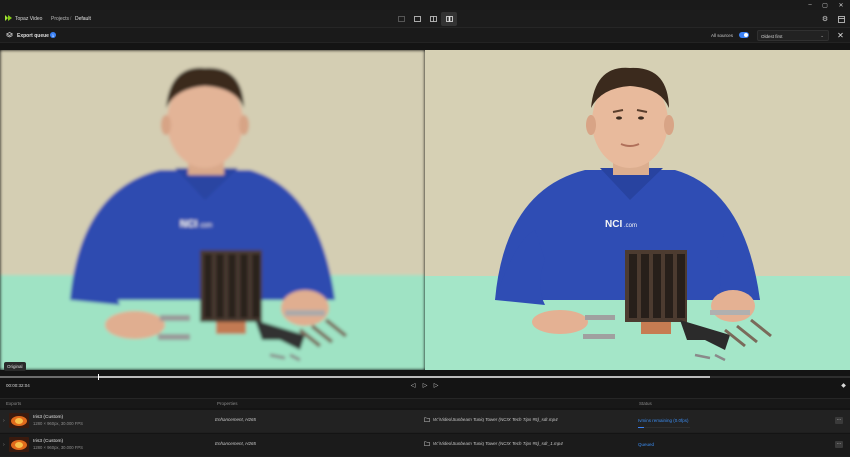 Image resolution: width=850 pixels, height=457 pixels. I want to click on timeline-range, so click(403, 377).